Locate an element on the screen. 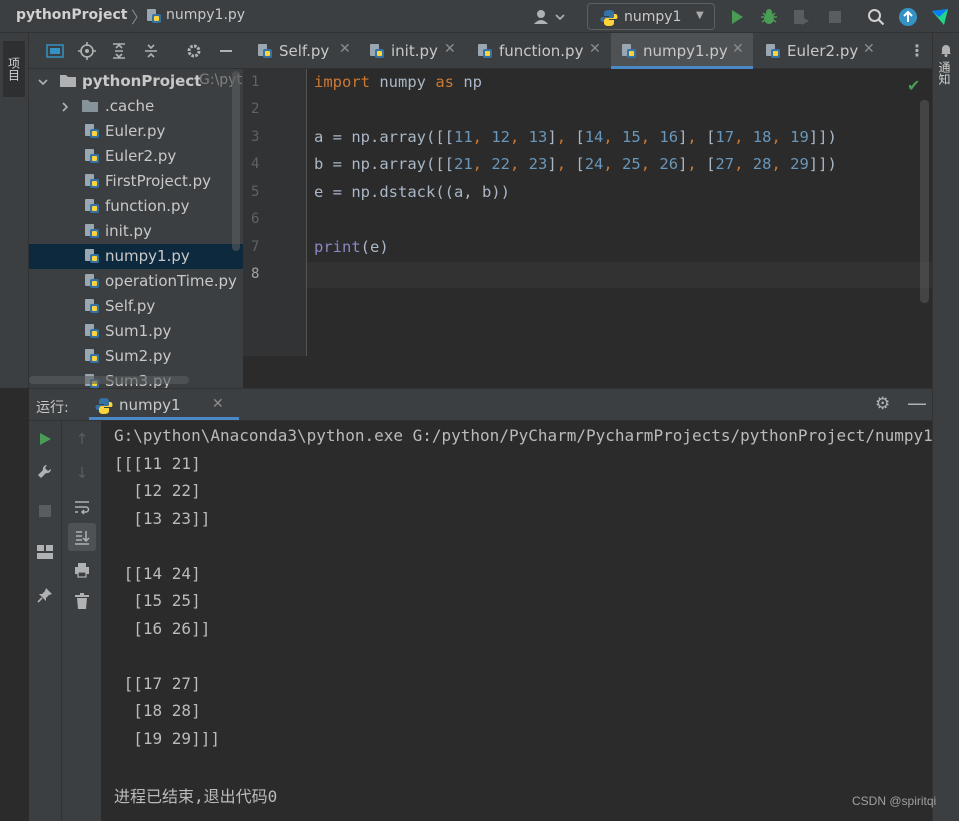 The width and height of the screenshot is (959, 821). run-button is located at coordinates (737, 17).